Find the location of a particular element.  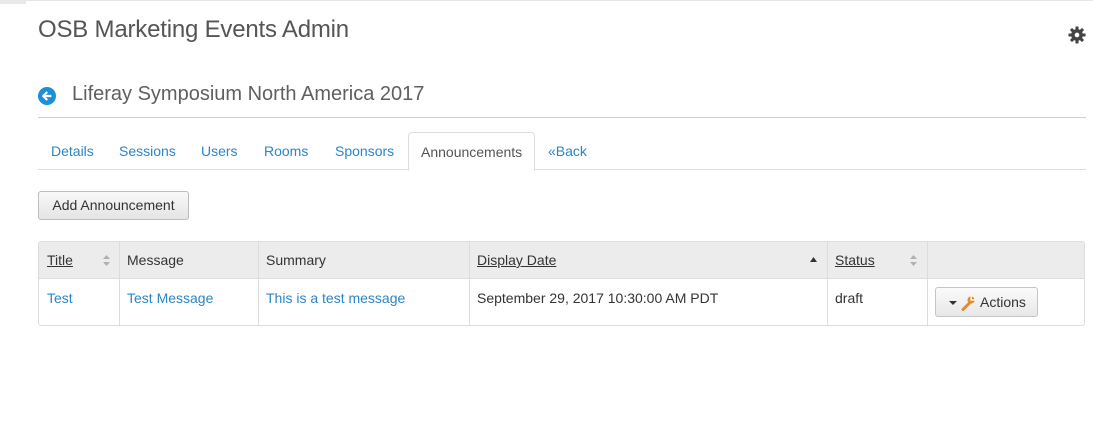

app-title: OSB Marketing Events Admin is located at coordinates (193, 29).